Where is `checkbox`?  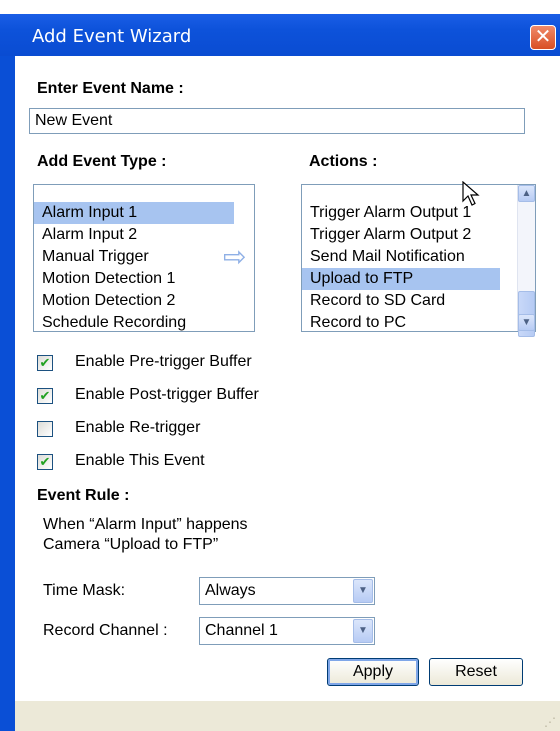
checkbox is located at coordinates (45, 429).